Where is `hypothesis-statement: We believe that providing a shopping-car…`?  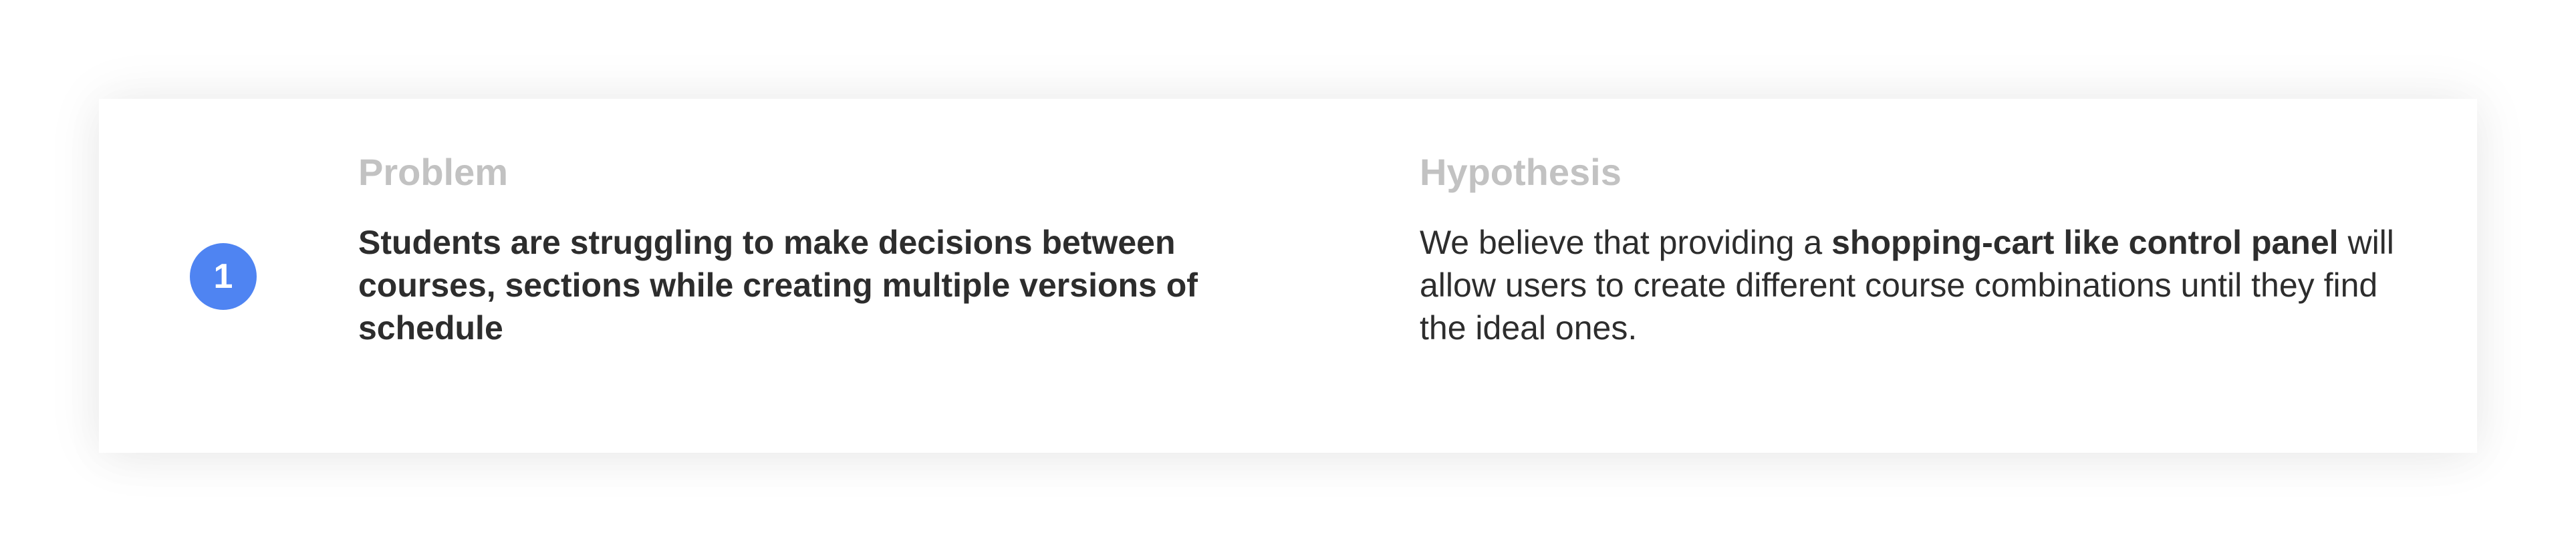 hypothesis-statement: We believe that providing a shopping-car… is located at coordinates (1908, 285).